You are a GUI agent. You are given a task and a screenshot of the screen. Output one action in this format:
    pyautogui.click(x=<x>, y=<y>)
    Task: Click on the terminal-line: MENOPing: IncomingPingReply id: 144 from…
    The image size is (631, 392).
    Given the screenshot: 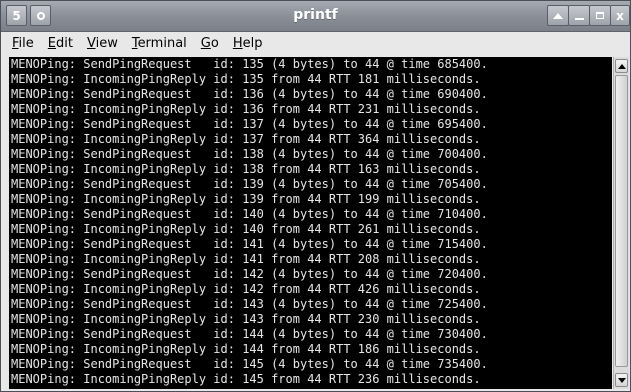 What is the action you would take?
    pyautogui.click(x=246, y=349)
    